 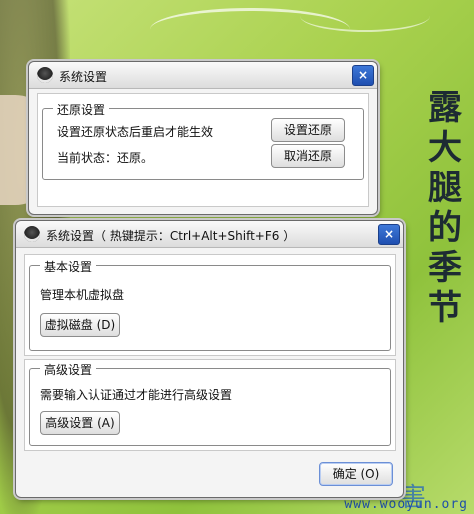 I want to click on basic-settings-group: 基本设置 管理本机虚拟盘 虚拟磁盘 (D), so click(x=210, y=304).